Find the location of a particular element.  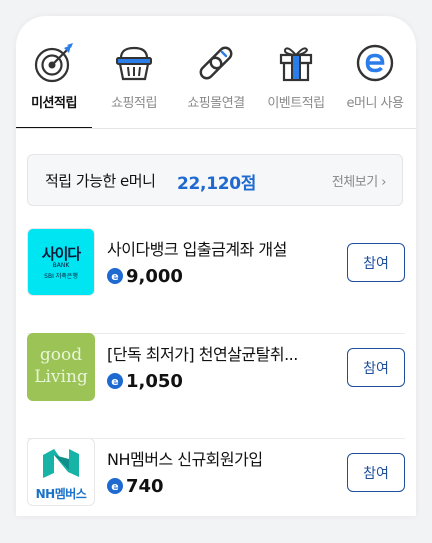

link-icon is located at coordinates (216, 63).